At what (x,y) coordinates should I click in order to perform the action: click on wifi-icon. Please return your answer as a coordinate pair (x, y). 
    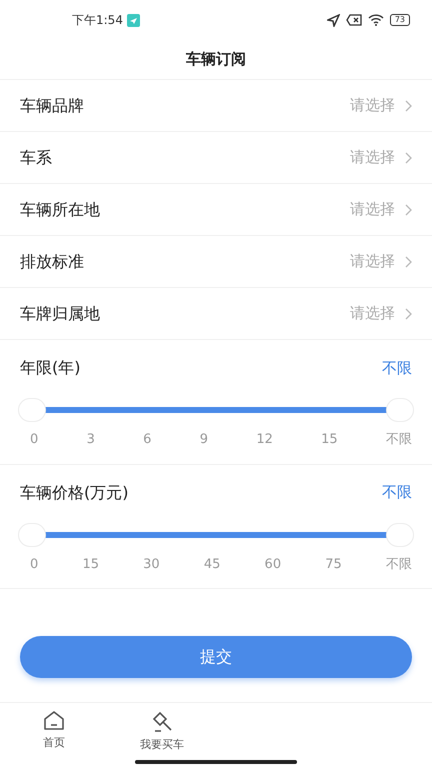
    Looking at the image, I should click on (376, 20).